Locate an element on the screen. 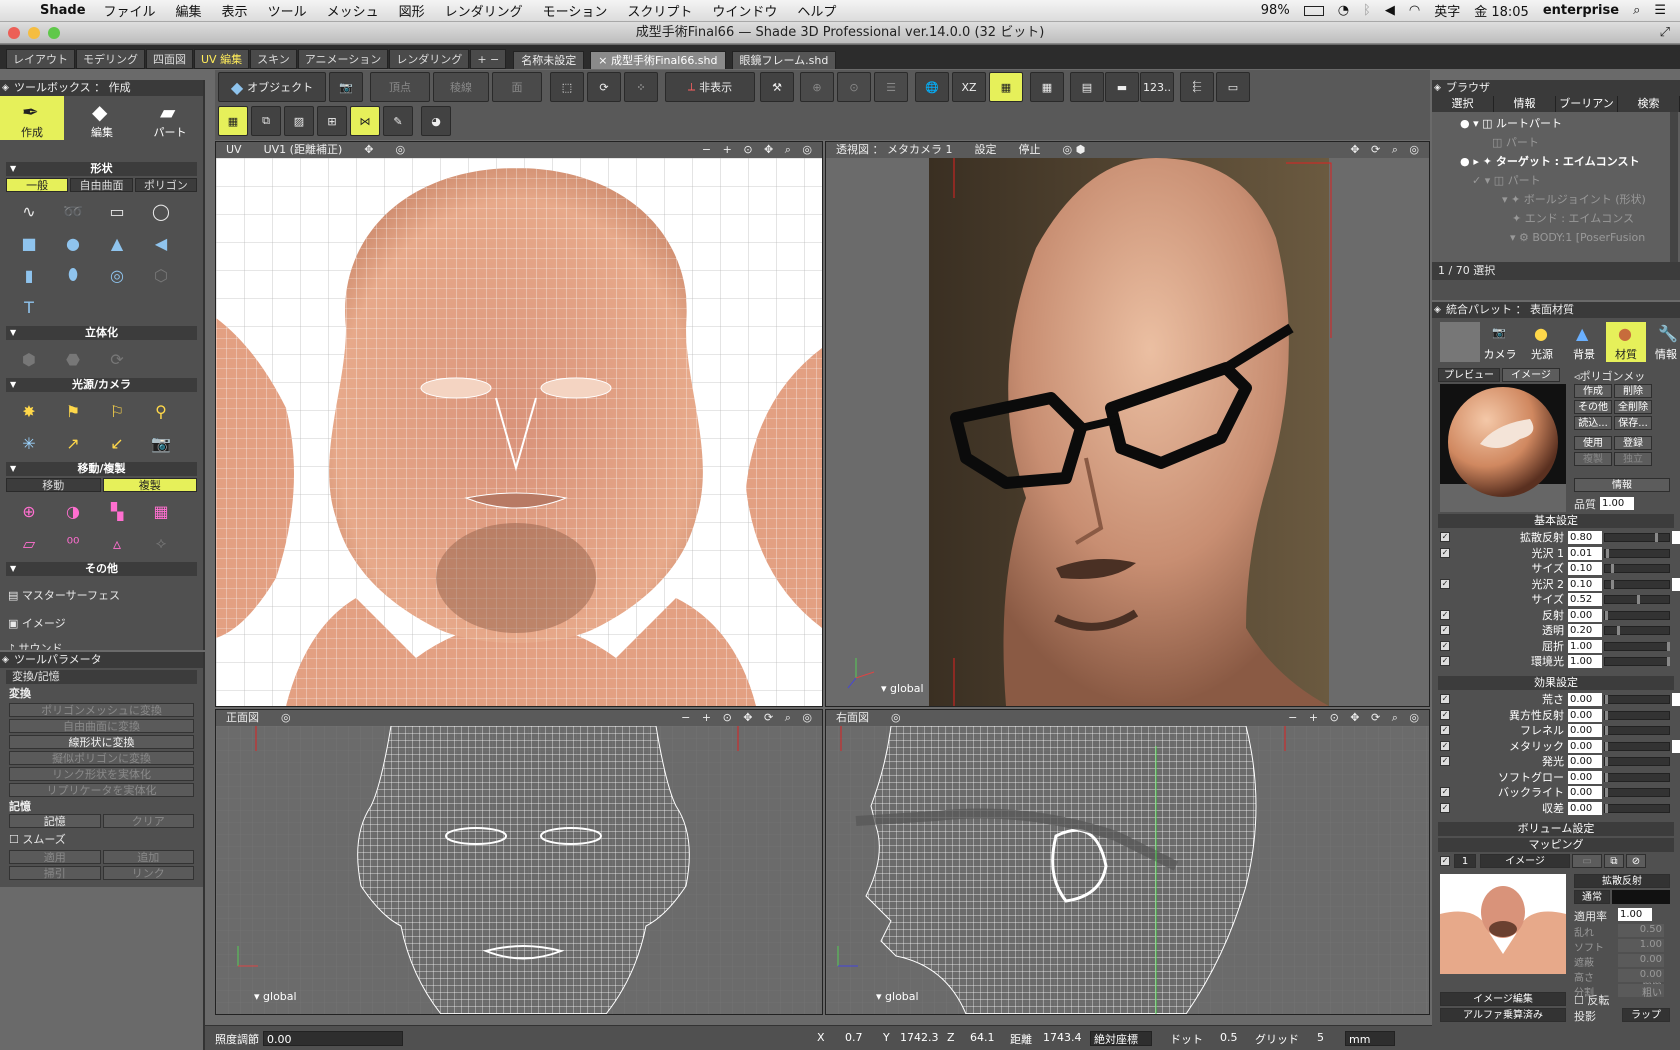 The height and width of the screenshot is (1050, 1680). basic-setting-value-field: 0.52 is located at coordinates (1585, 599).